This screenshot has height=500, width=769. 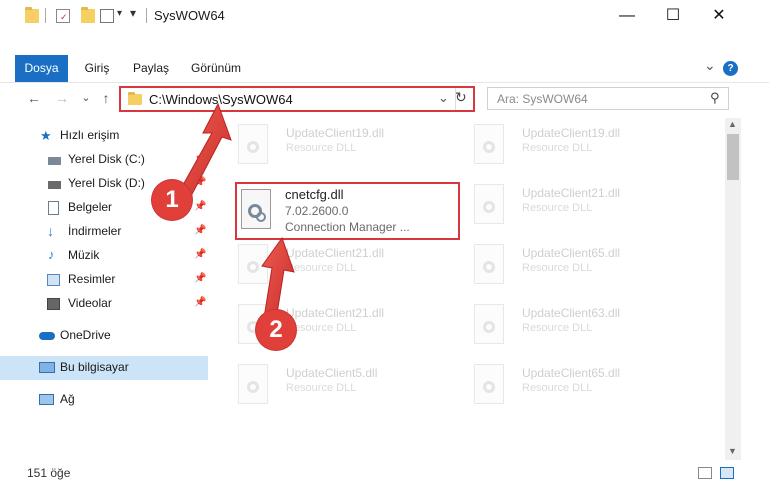 I want to click on step-badge-1: 1, so click(x=172, y=200).